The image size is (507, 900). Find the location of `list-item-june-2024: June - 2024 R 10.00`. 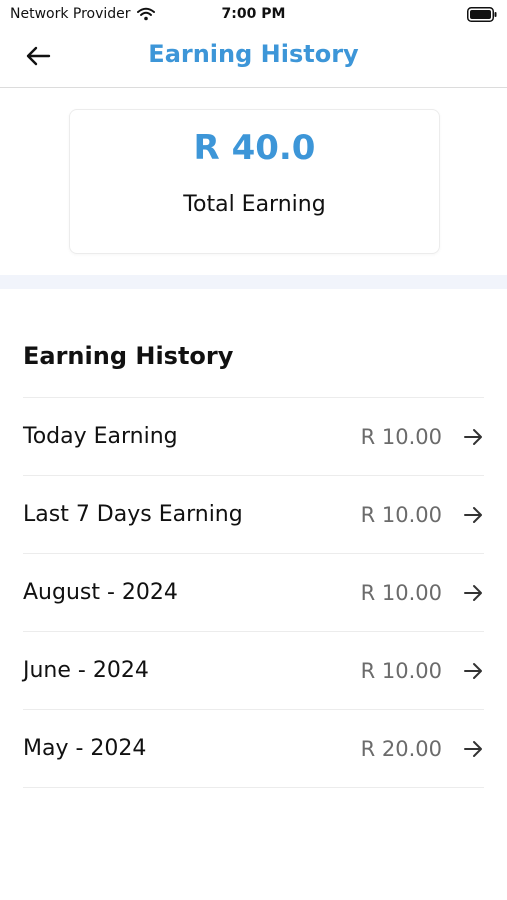

list-item-june-2024: June - 2024 R 10.00 is located at coordinates (253, 671).